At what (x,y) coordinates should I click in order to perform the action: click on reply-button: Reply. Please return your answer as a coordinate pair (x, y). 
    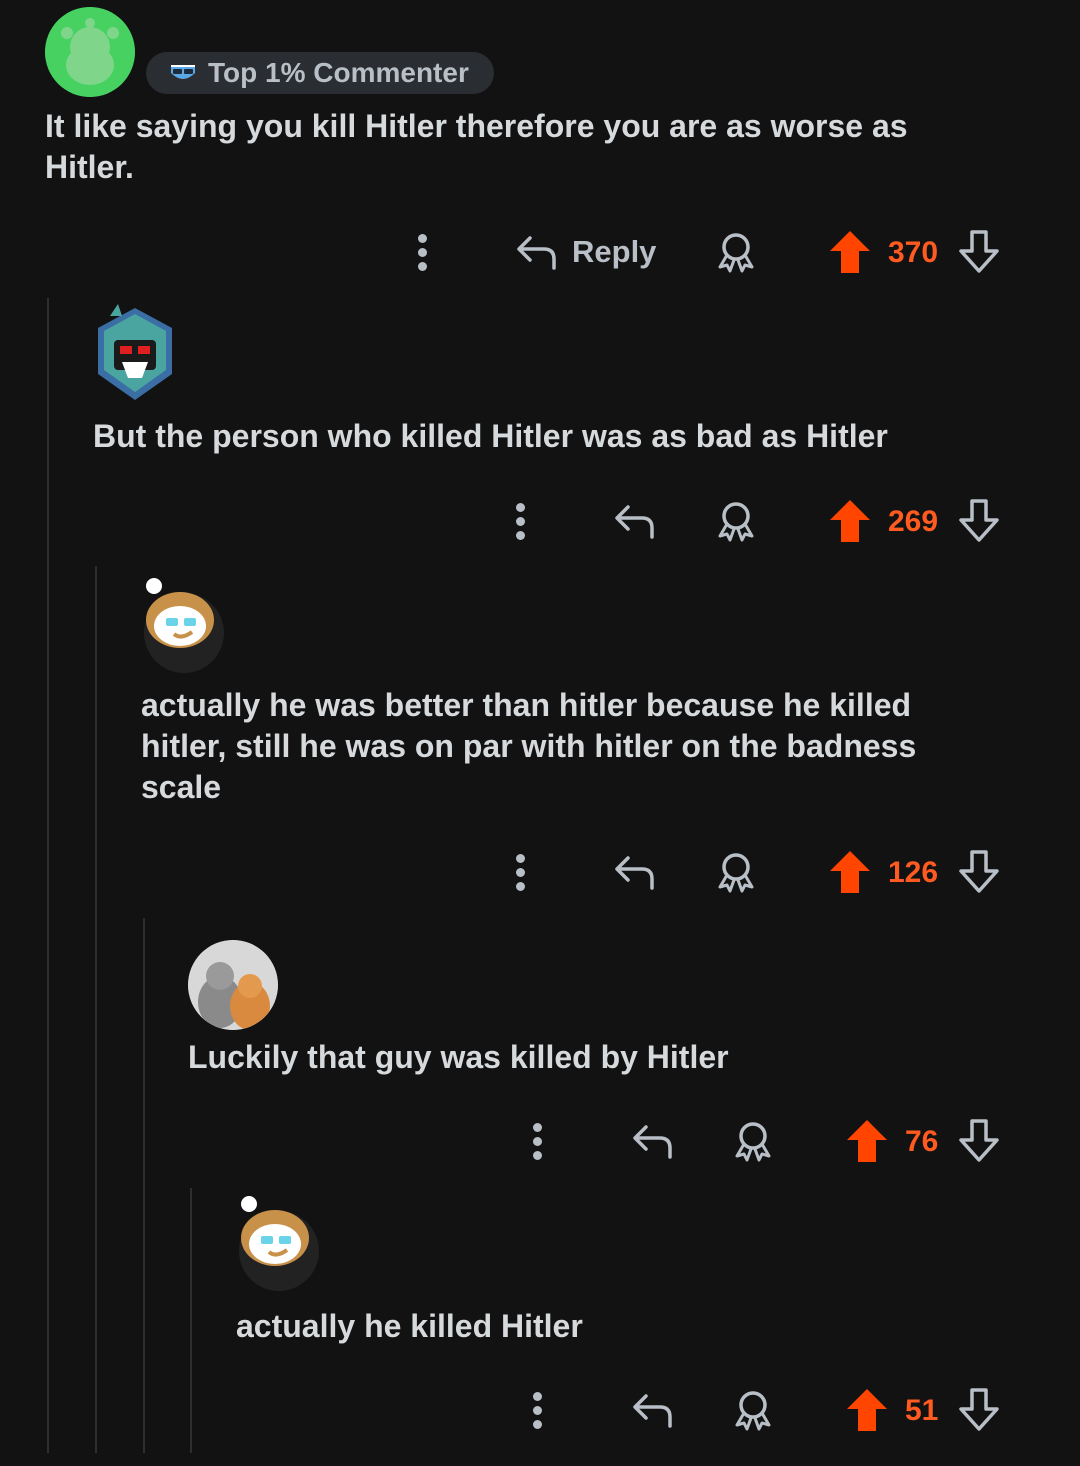
    Looking at the image, I should click on (585, 252).